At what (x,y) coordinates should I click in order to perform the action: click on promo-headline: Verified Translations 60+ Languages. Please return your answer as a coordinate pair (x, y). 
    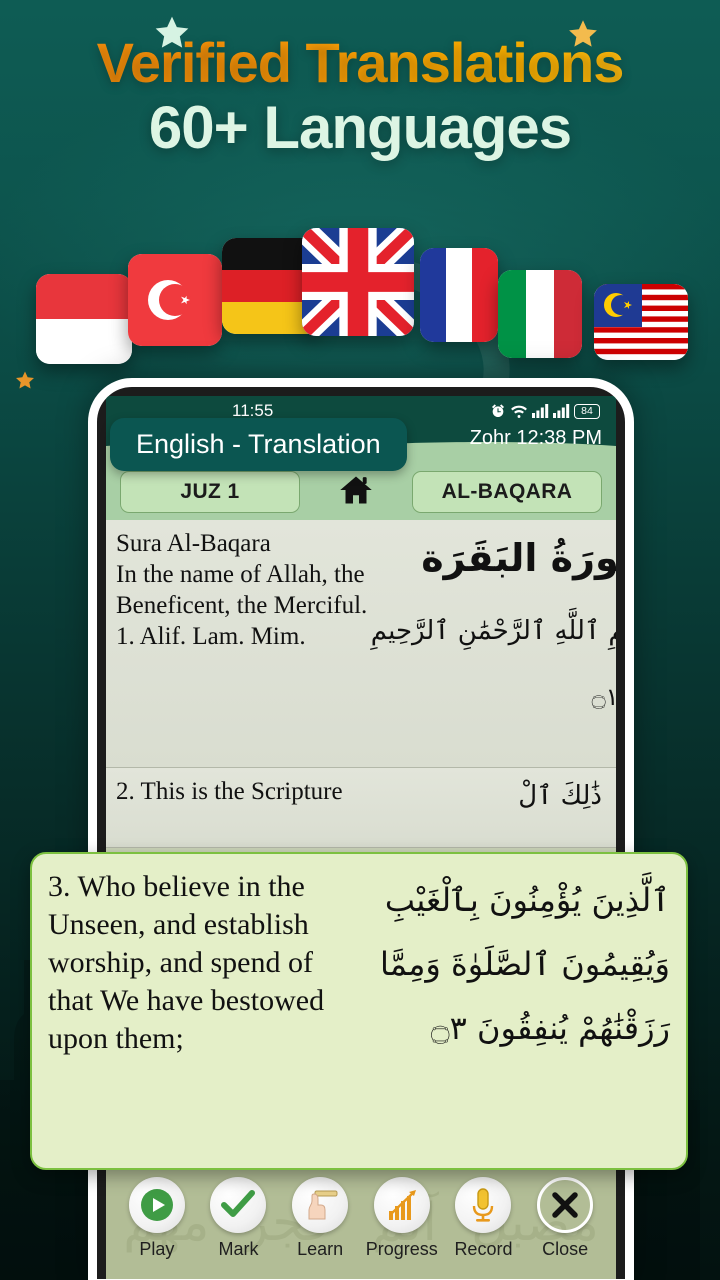
    Looking at the image, I should click on (360, 98).